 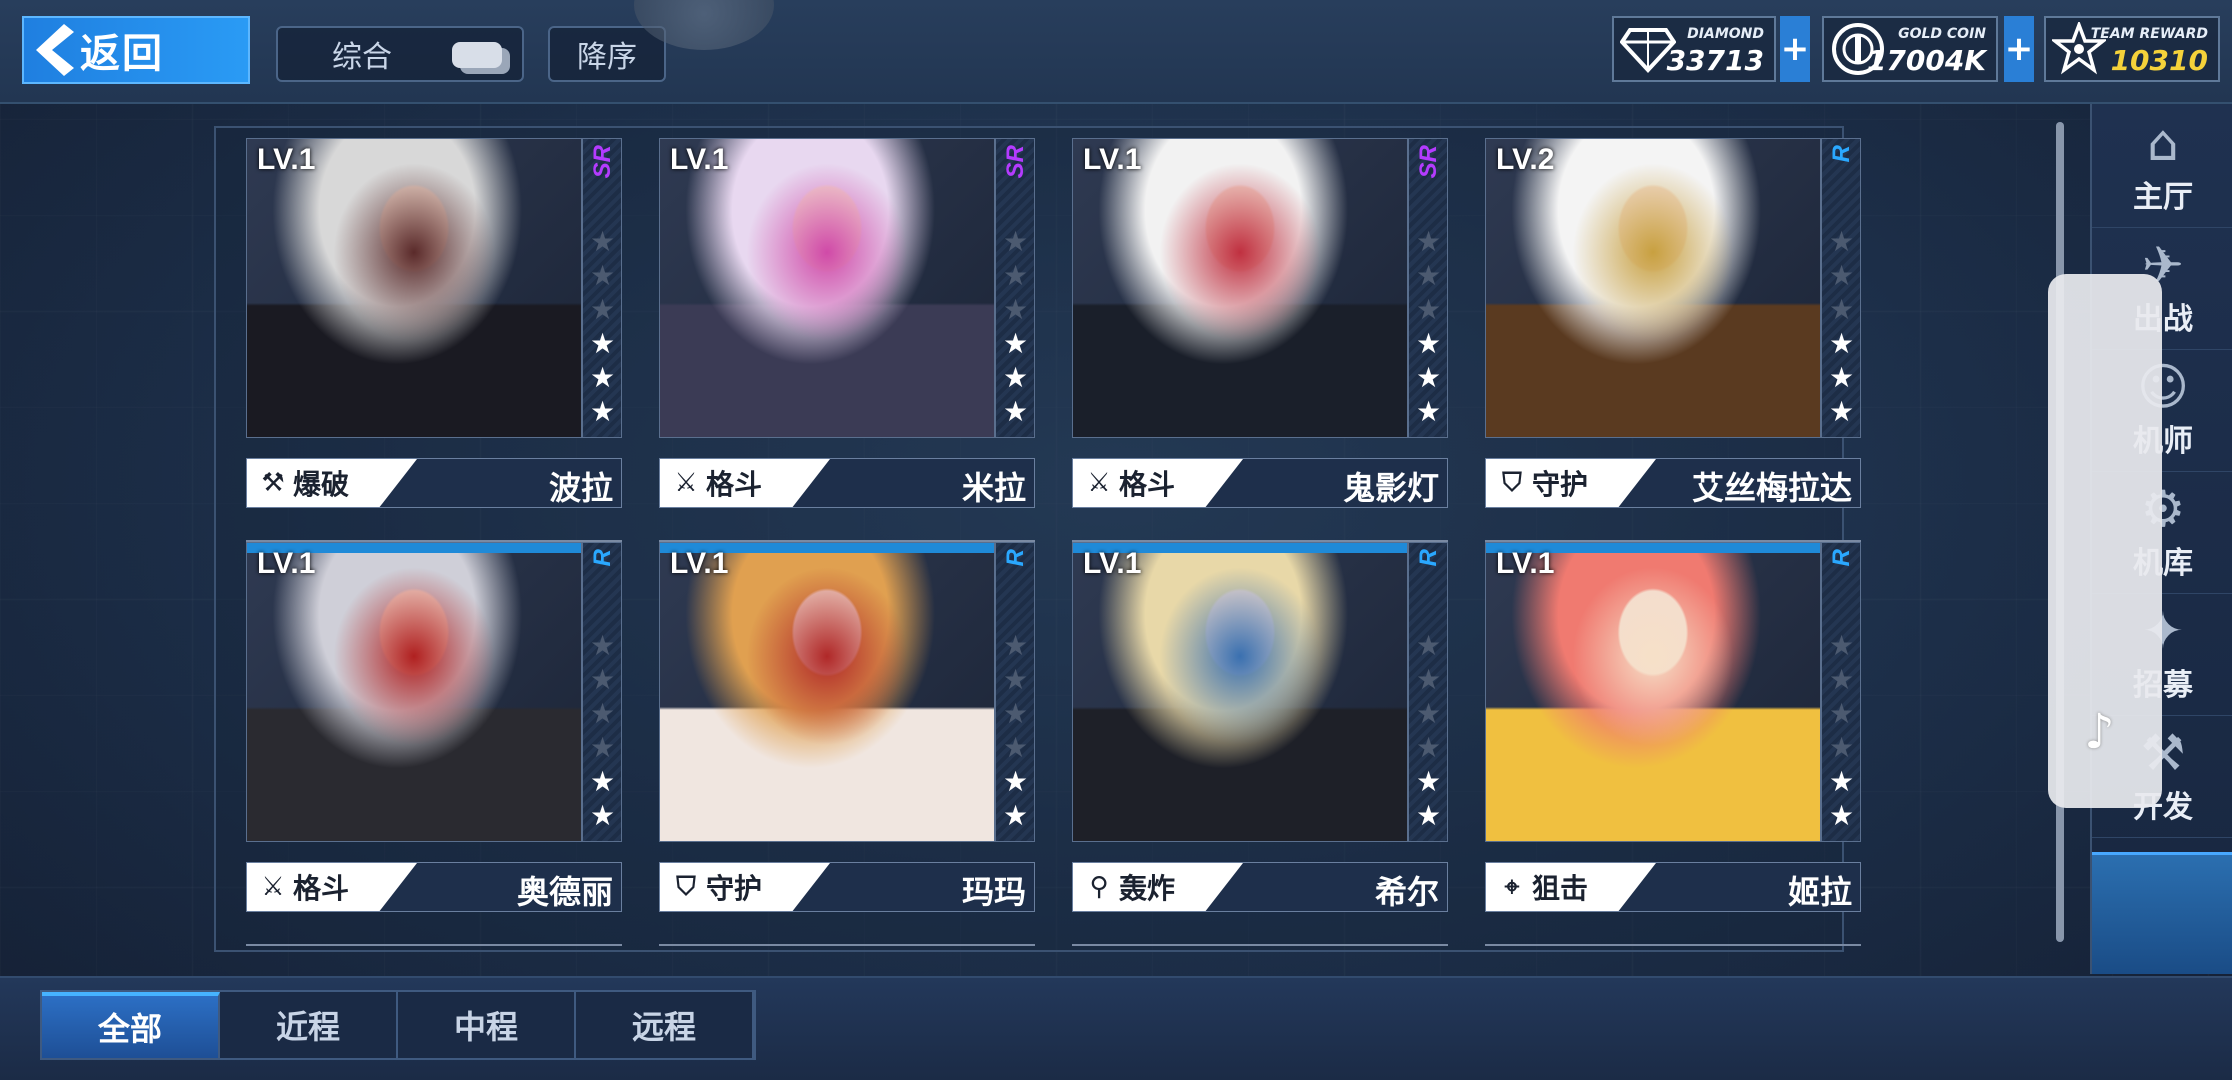 What do you see at coordinates (2105, 541) in the screenshot?
I see `floating-assistant-panel: ♪` at bounding box center [2105, 541].